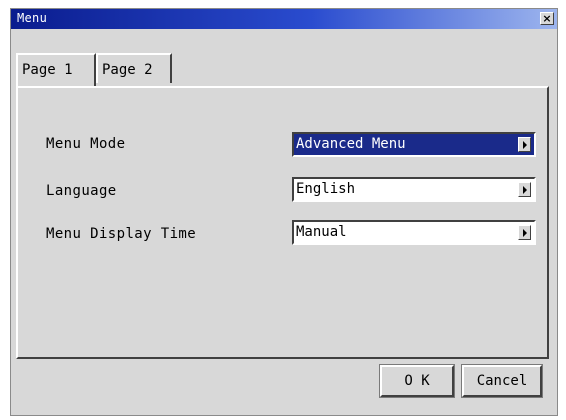 The width and height of the screenshot is (566, 420). I want to click on tab-page-2-label: Page 2, so click(127, 70).